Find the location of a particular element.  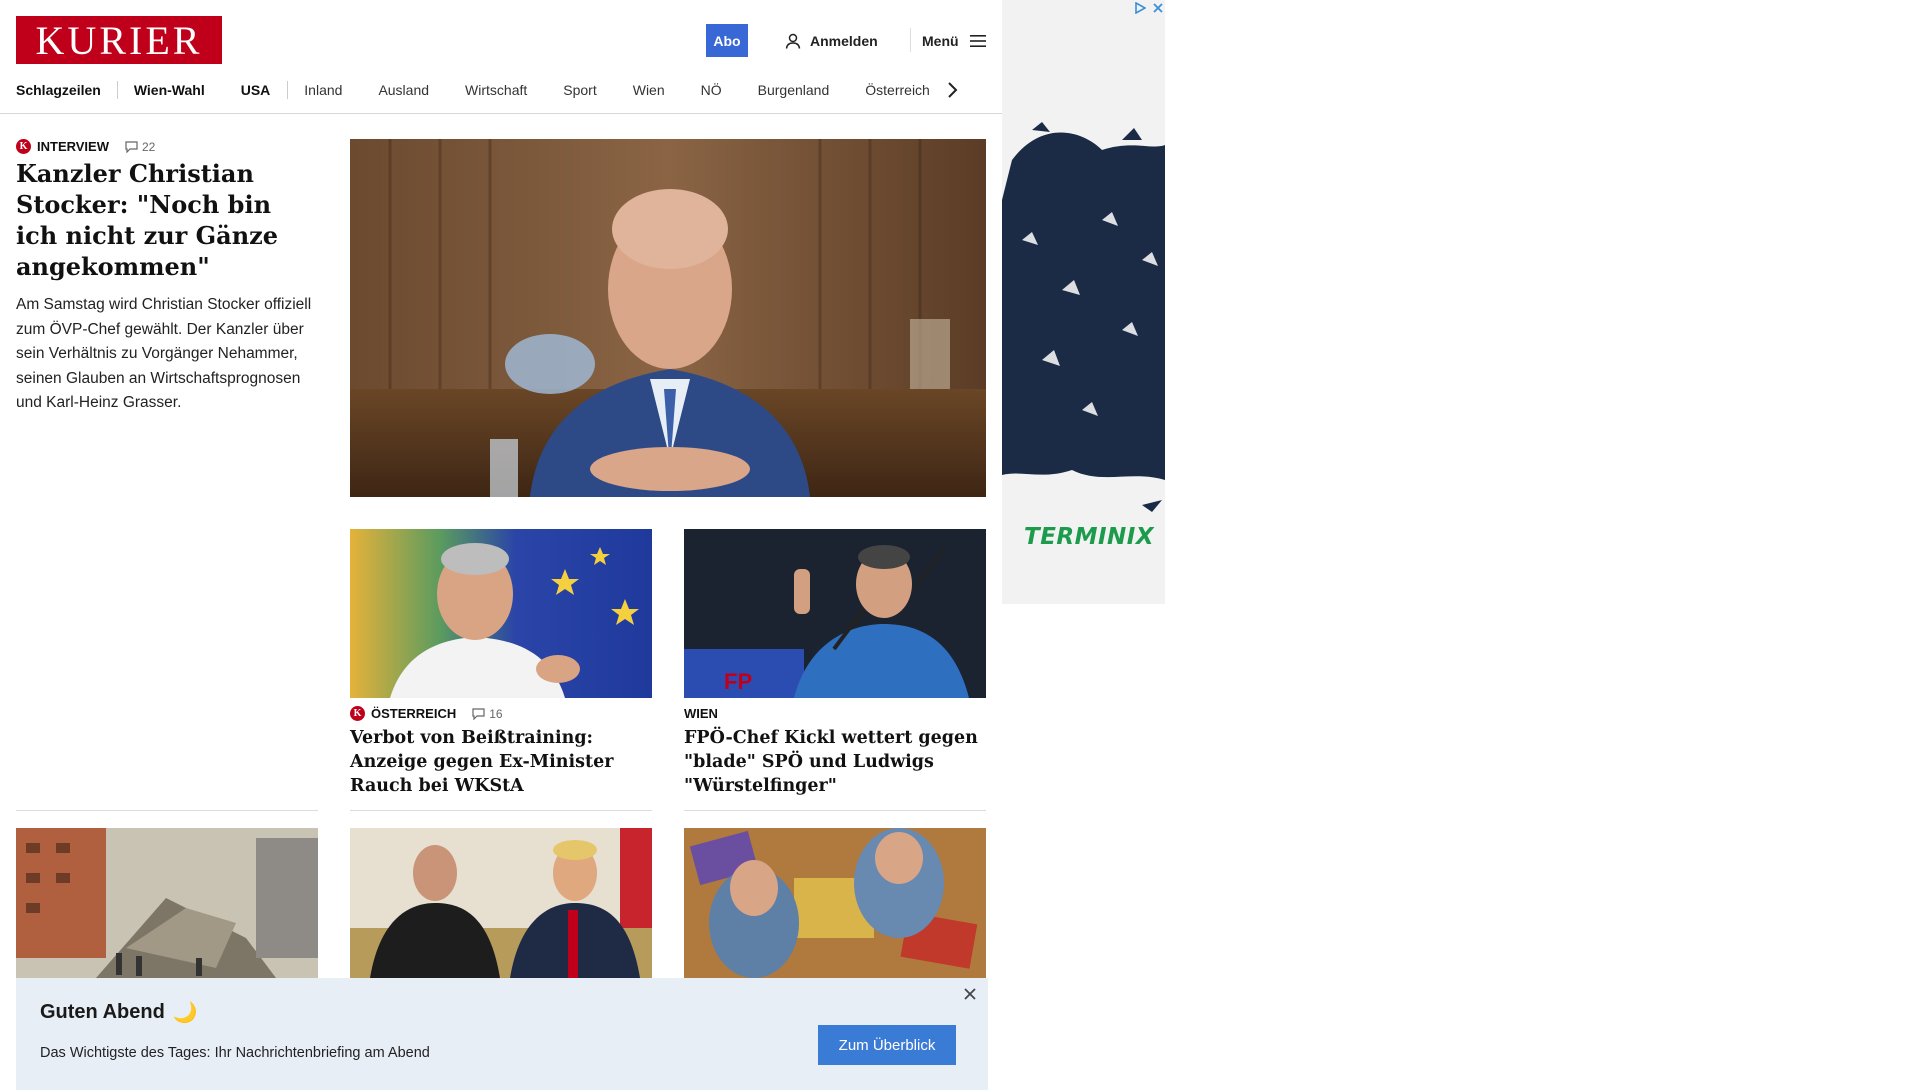

nav-divider is located at coordinates (501, 113).